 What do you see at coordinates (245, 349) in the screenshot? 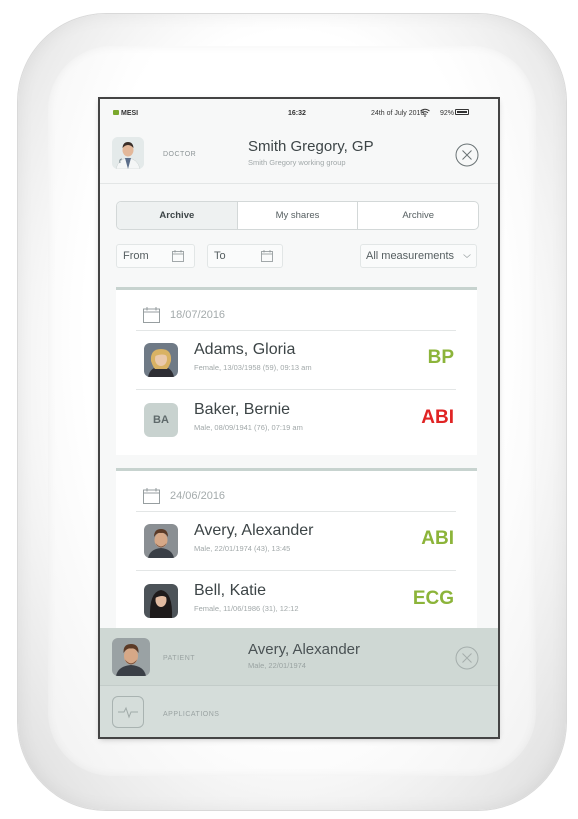
I see `patient-name: Adams, Gloria` at bounding box center [245, 349].